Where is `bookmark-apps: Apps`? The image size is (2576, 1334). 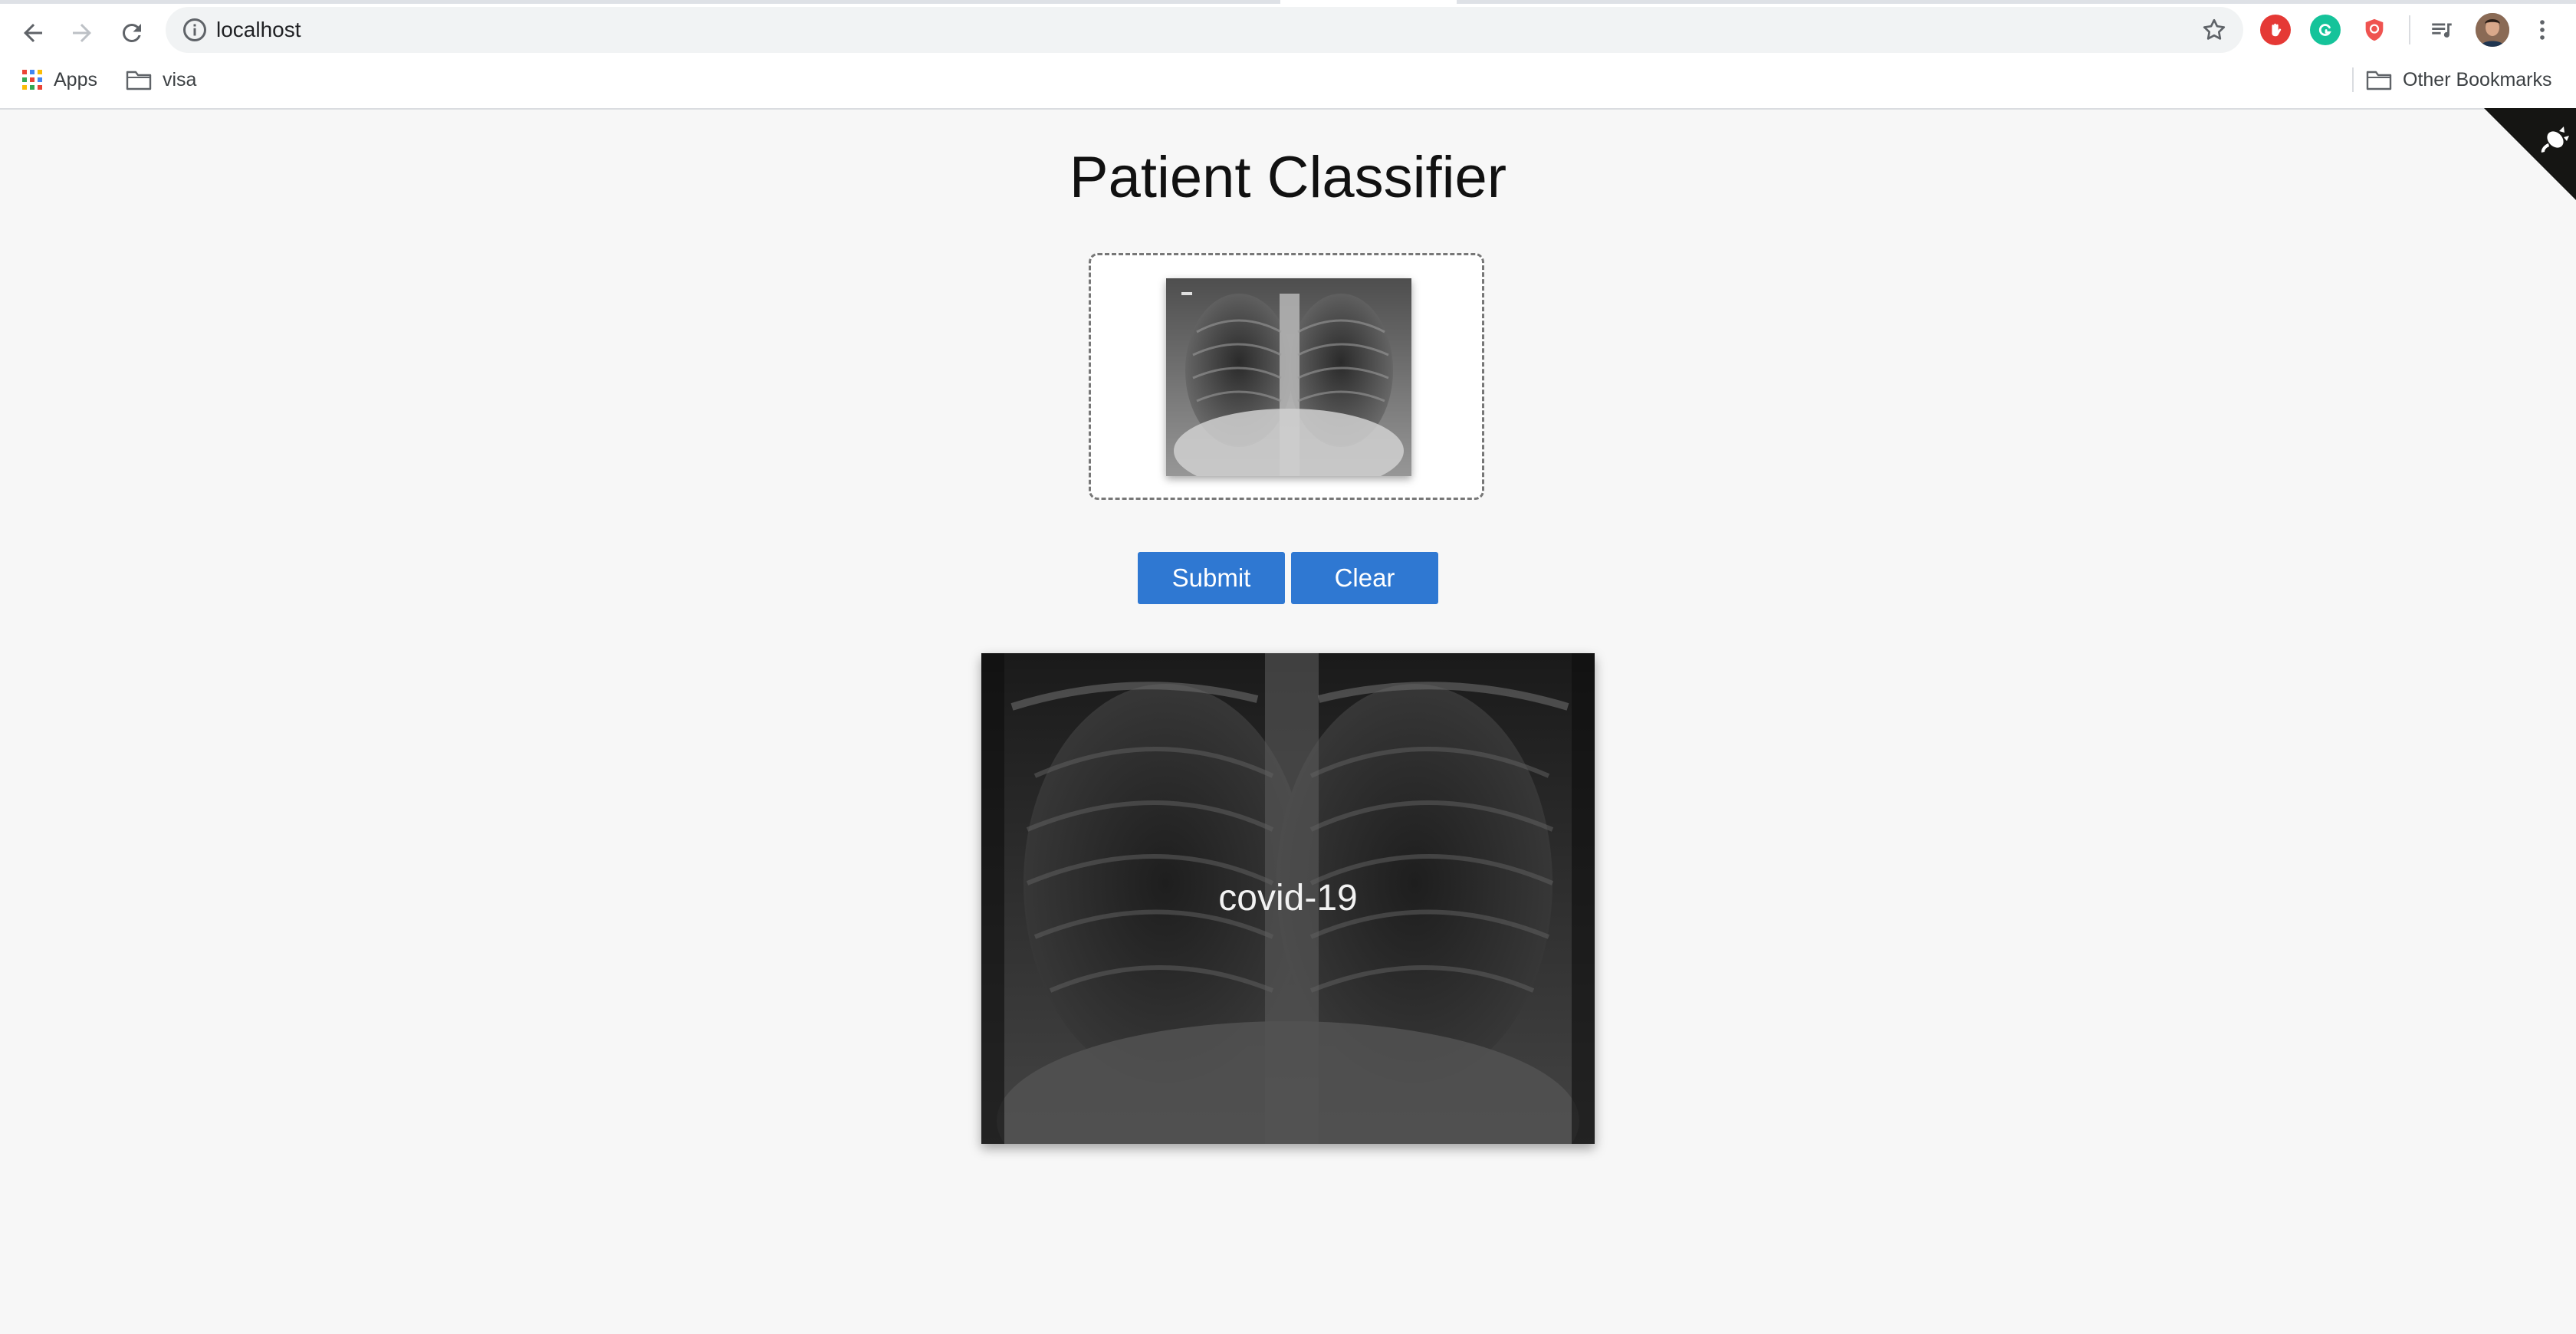 bookmark-apps: Apps is located at coordinates (59, 80).